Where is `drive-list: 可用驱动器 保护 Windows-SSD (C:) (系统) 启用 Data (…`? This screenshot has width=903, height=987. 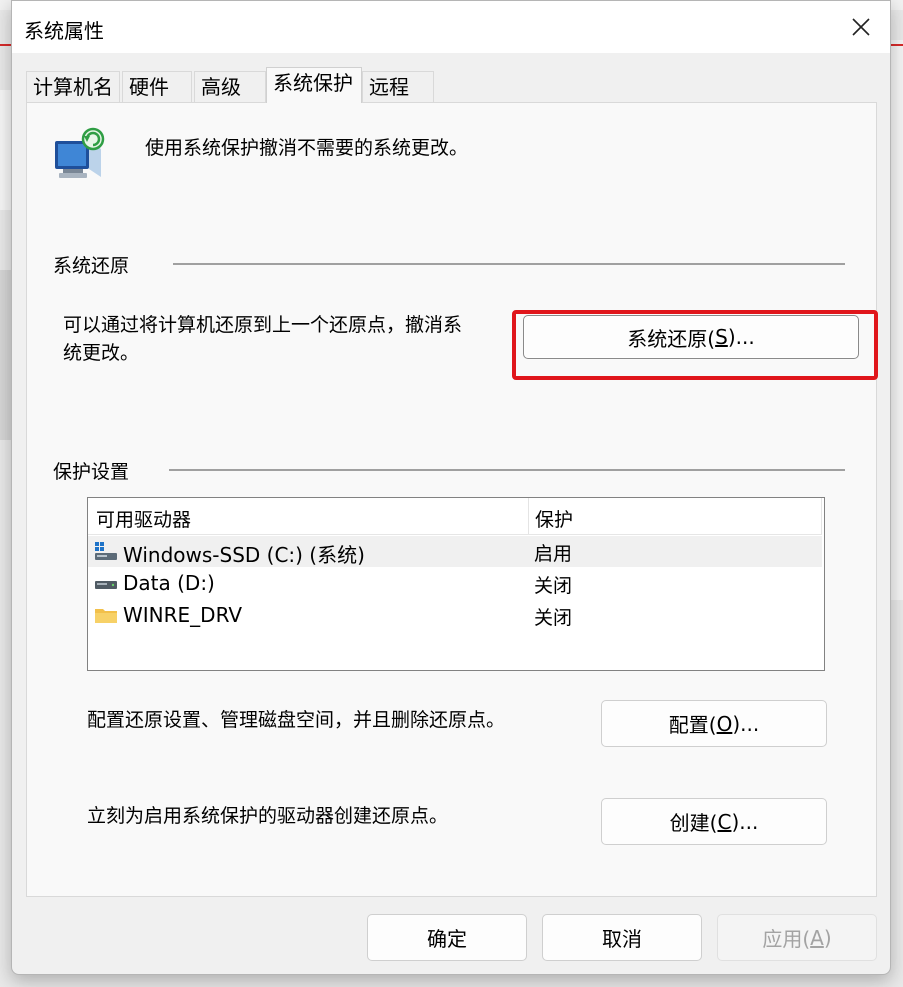 drive-list: 可用驱动器 保护 Windows-SSD (C:) (系统) 启用 Data (… is located at coordinates (456, 584).